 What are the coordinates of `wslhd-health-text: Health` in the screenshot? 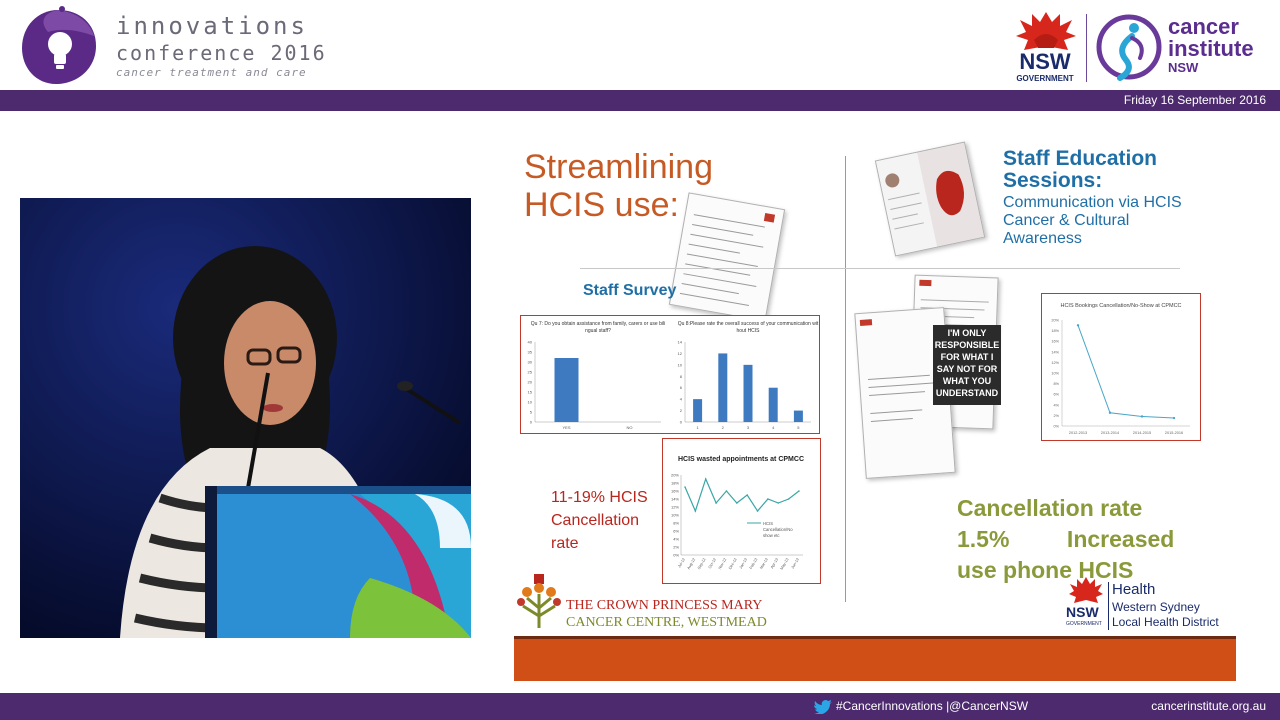 It's located at (1134, 589).